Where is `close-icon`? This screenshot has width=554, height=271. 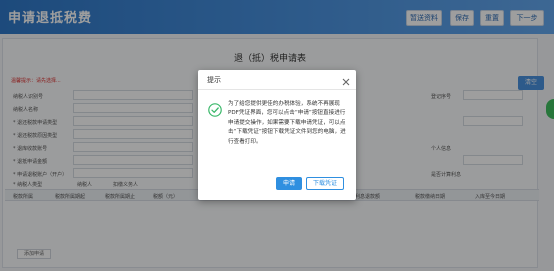
close-icon is located at coordinates (346, 79).